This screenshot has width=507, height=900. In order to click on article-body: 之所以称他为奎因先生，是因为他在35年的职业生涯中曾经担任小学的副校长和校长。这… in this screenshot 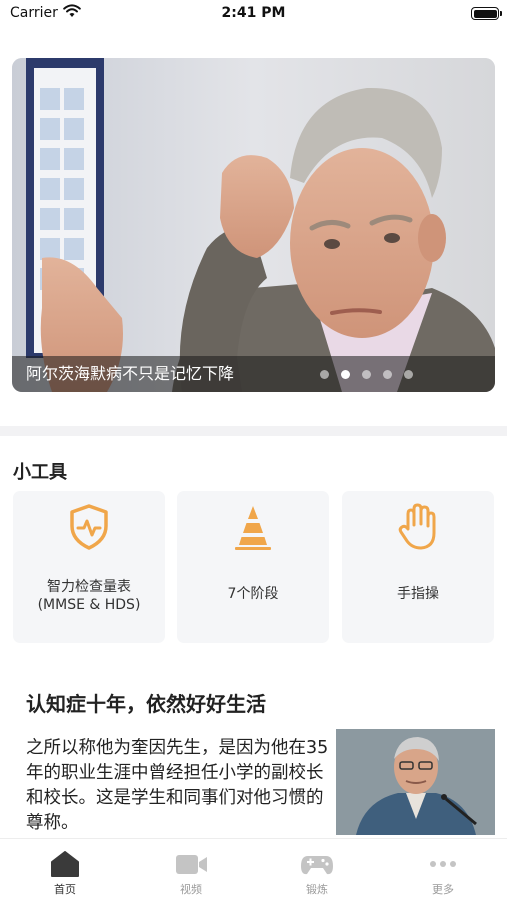, I will do `click(178, 786)`.